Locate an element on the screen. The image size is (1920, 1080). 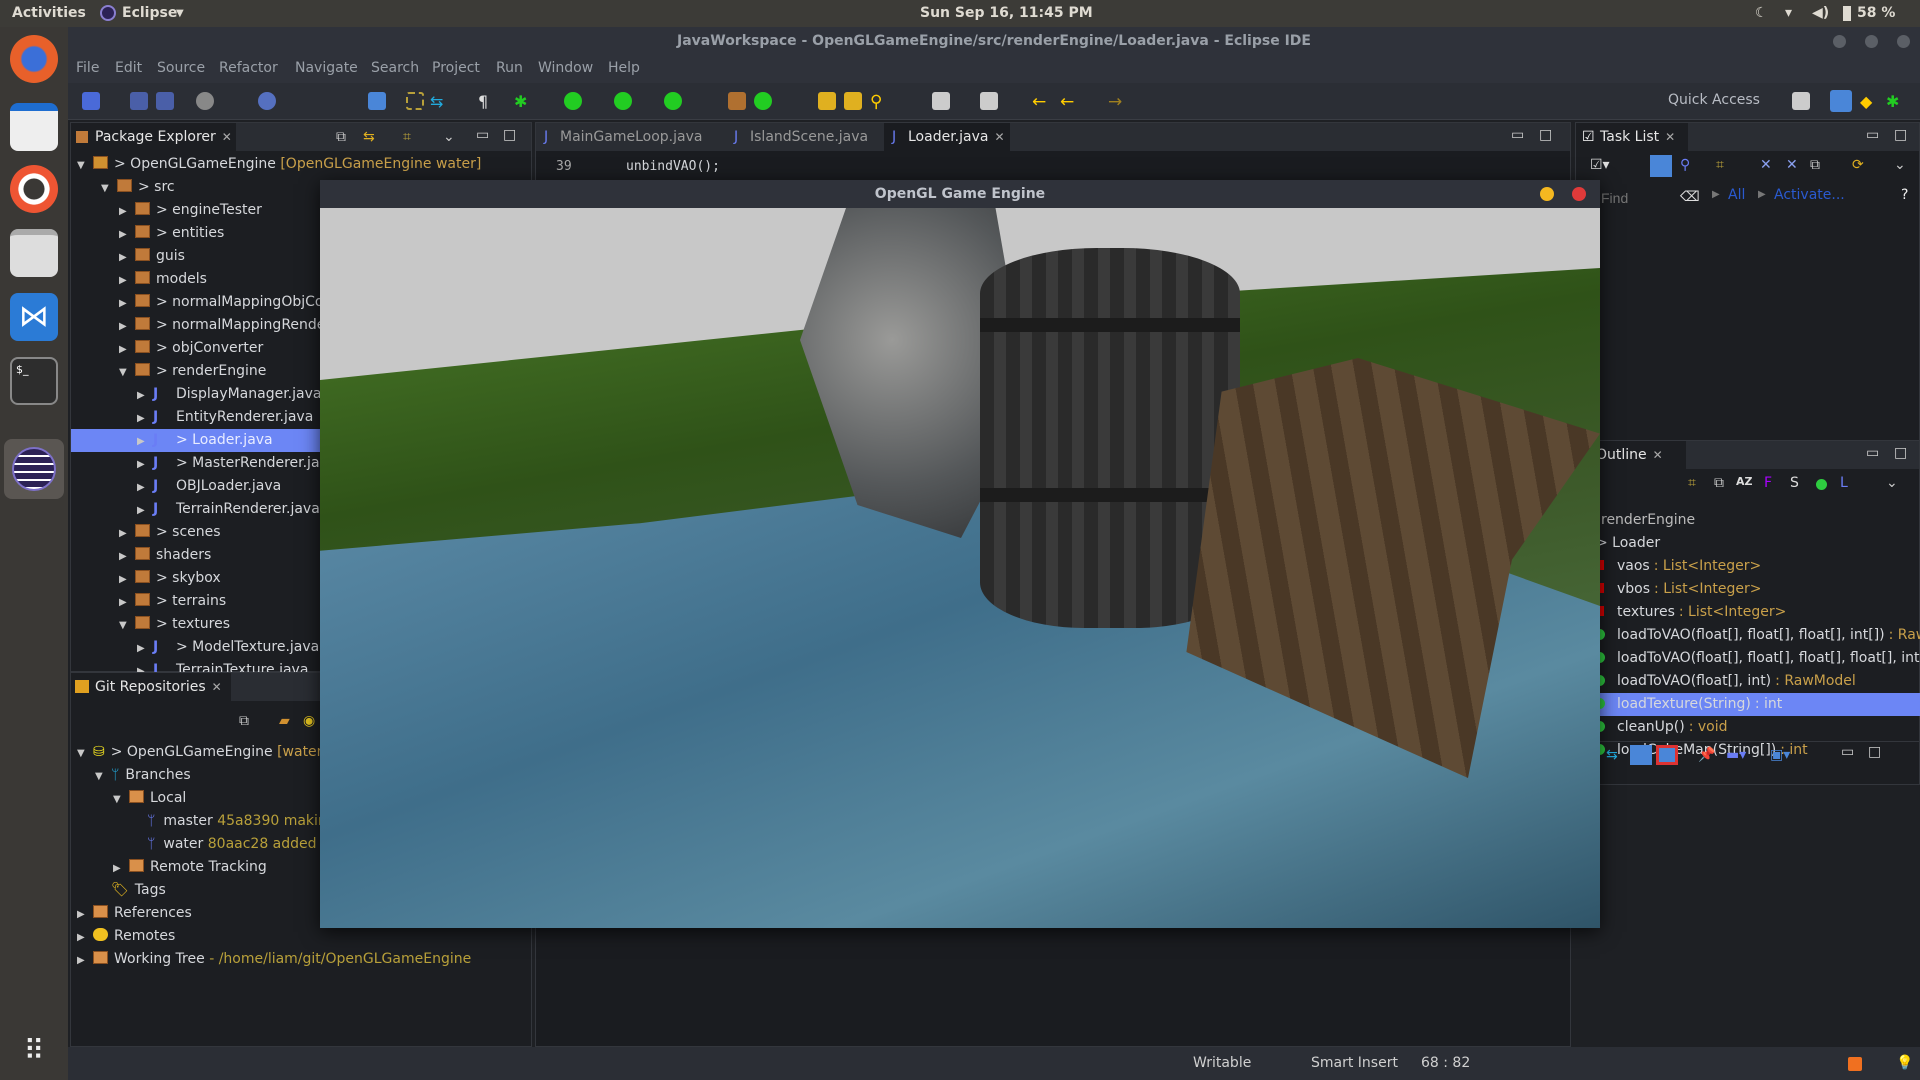
outline-member: vaos: List<Integer> is located at coordinates (1748, 566).